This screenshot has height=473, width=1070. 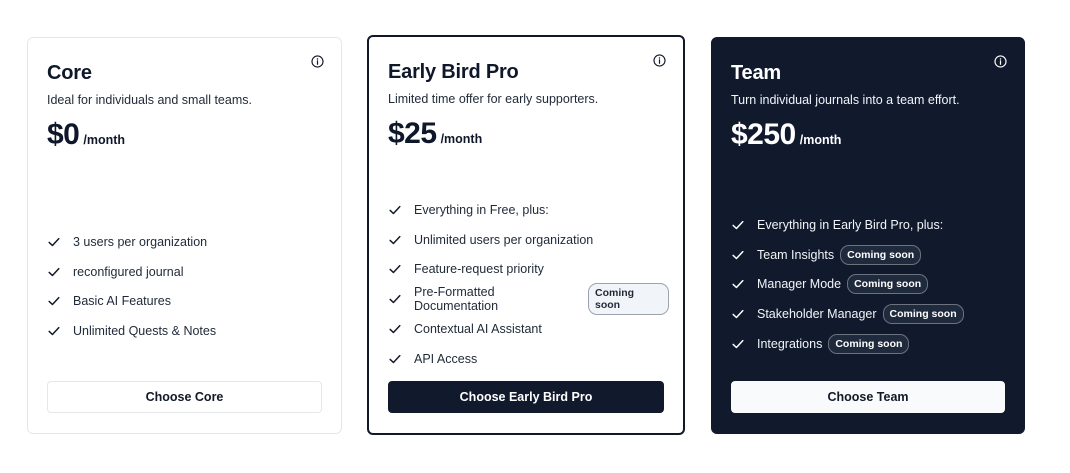 What do you see at coordinates (456, 299) in the screenshot?
I see `feature-text: Pre-Formatted Documentation` at bounding box center [456, 299].